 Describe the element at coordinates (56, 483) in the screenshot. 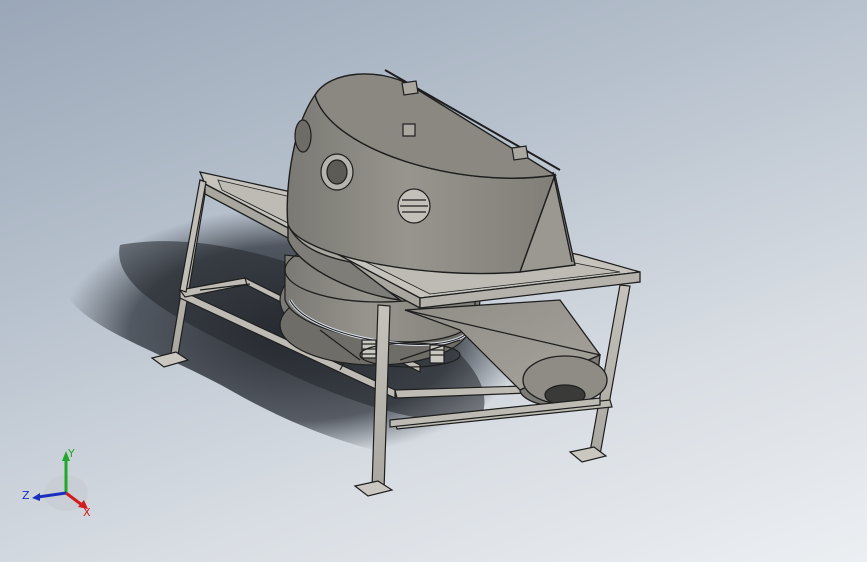

I see `coordinate-triad: Y X Z` at that location.